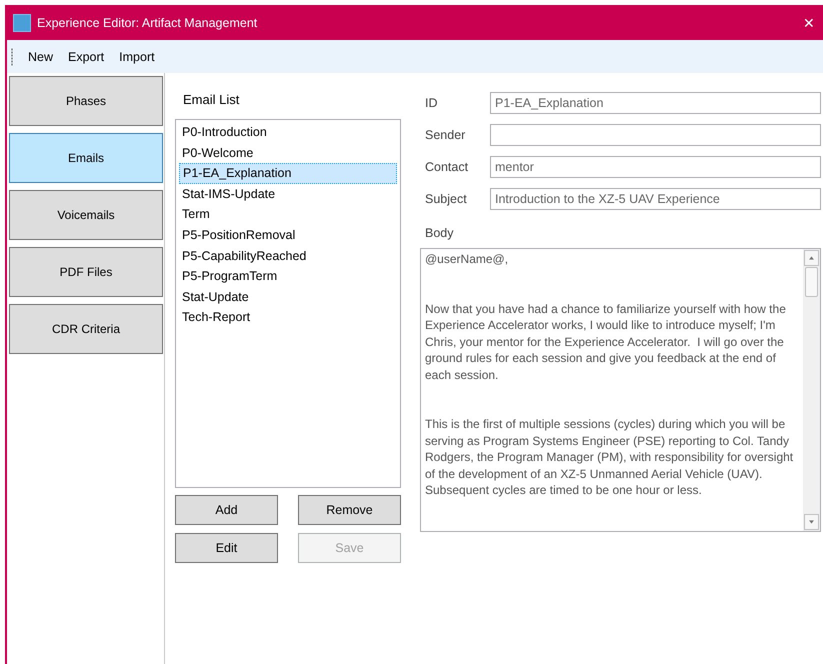  What do you see at coordinates (811, 282) in the screenshot?
I see `scroll-thumb` at bounding box center [811, 282].